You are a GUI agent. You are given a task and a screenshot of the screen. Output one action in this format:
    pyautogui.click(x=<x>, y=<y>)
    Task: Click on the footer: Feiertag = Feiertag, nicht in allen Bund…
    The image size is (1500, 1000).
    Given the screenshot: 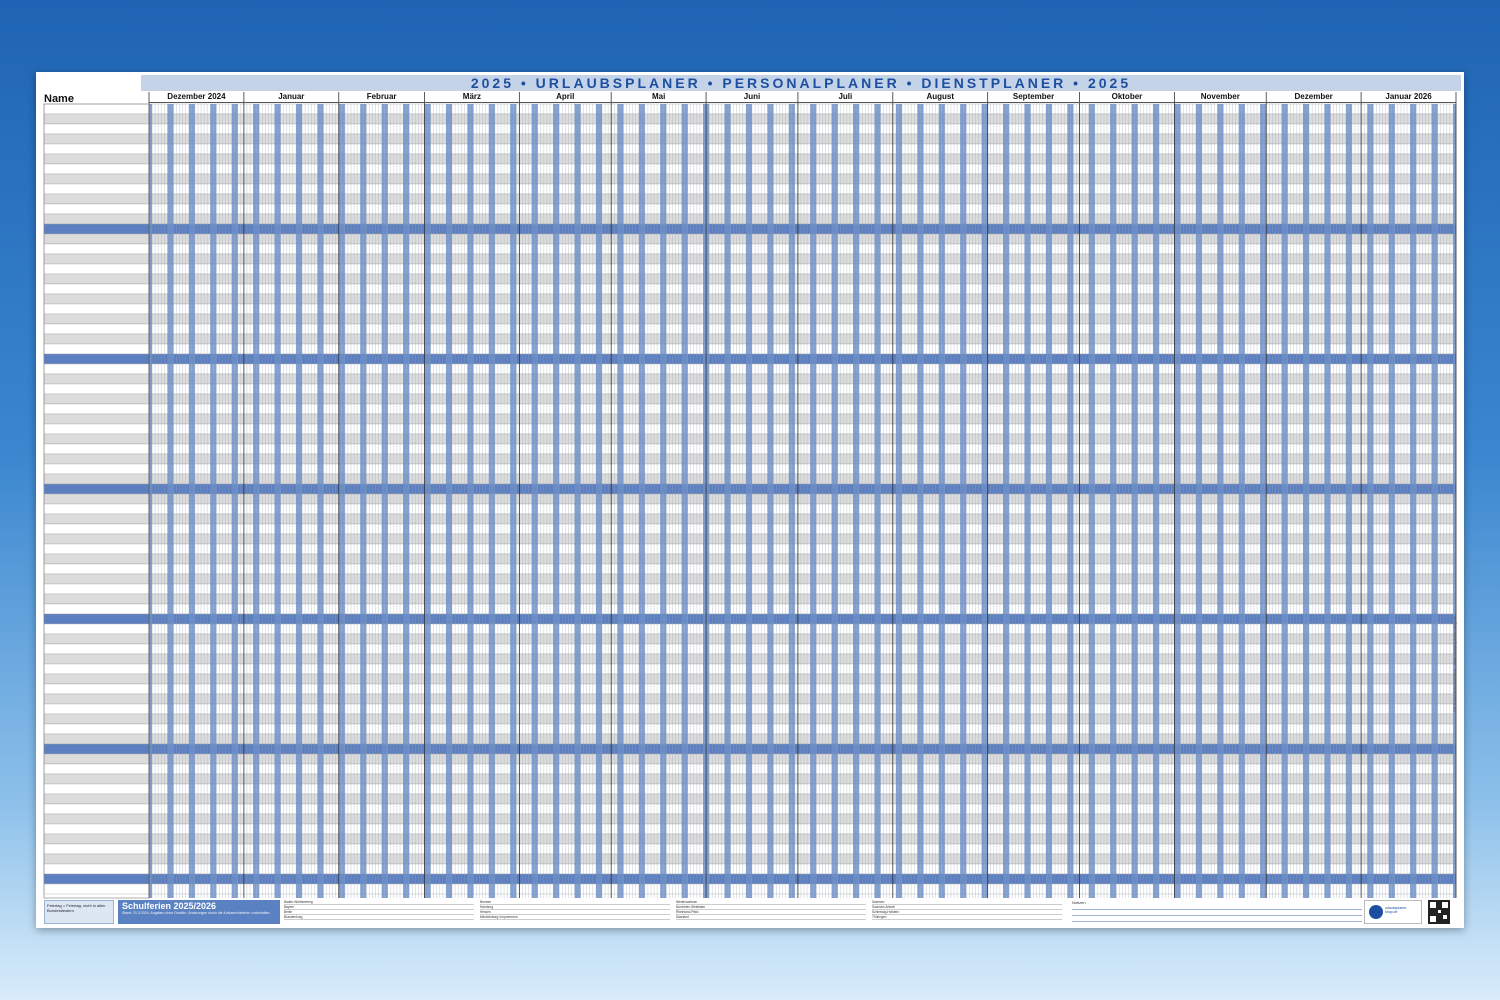 What is the action you would take?
    pyautogui.click(x=750, y=912)
    